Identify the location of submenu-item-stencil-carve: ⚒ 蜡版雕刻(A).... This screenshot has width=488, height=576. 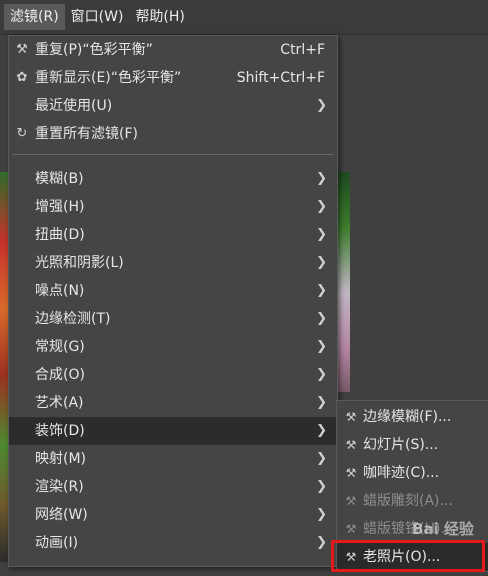
(412, 501).